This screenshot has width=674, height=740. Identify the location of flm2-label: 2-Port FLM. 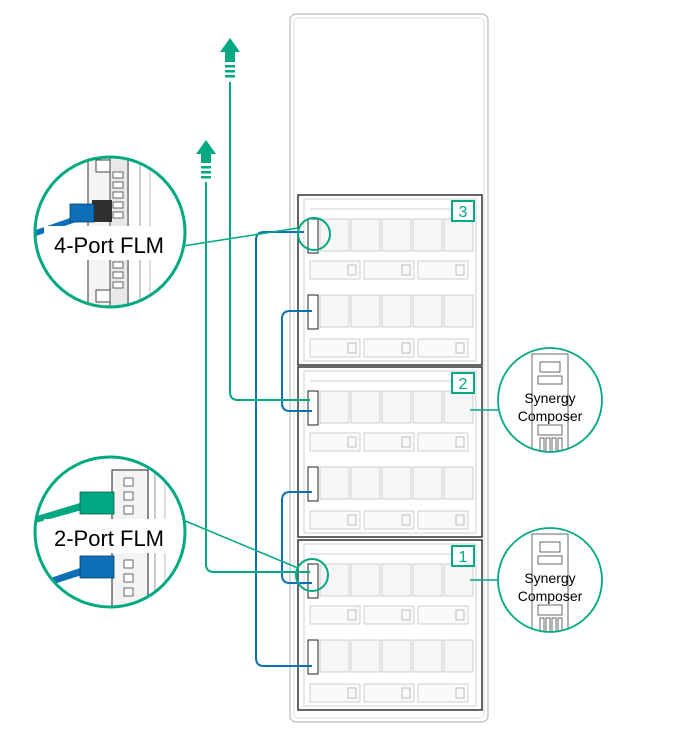
(109, 538).